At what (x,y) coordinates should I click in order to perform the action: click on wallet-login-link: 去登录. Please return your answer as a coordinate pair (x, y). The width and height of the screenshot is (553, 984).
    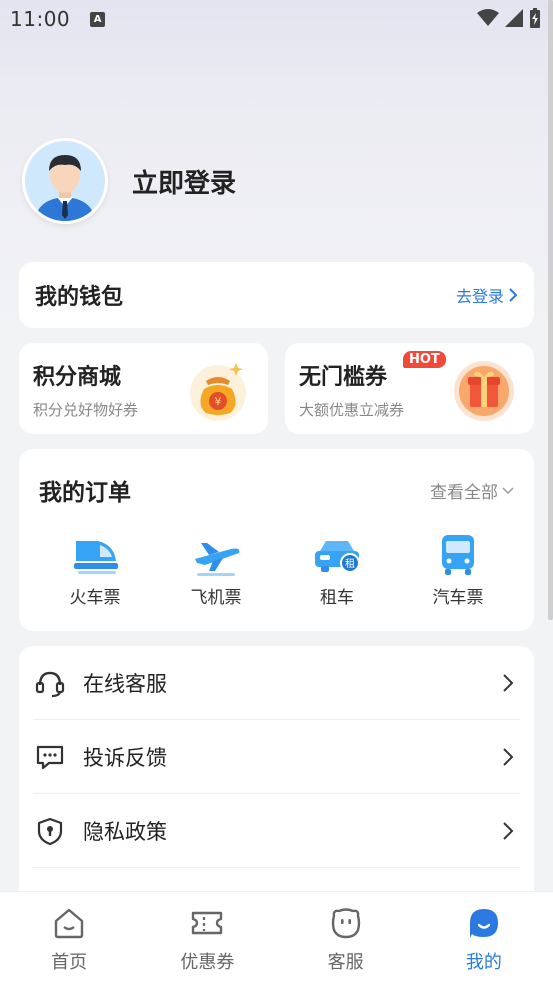
    Looking at the image, I should click on (487, 295).